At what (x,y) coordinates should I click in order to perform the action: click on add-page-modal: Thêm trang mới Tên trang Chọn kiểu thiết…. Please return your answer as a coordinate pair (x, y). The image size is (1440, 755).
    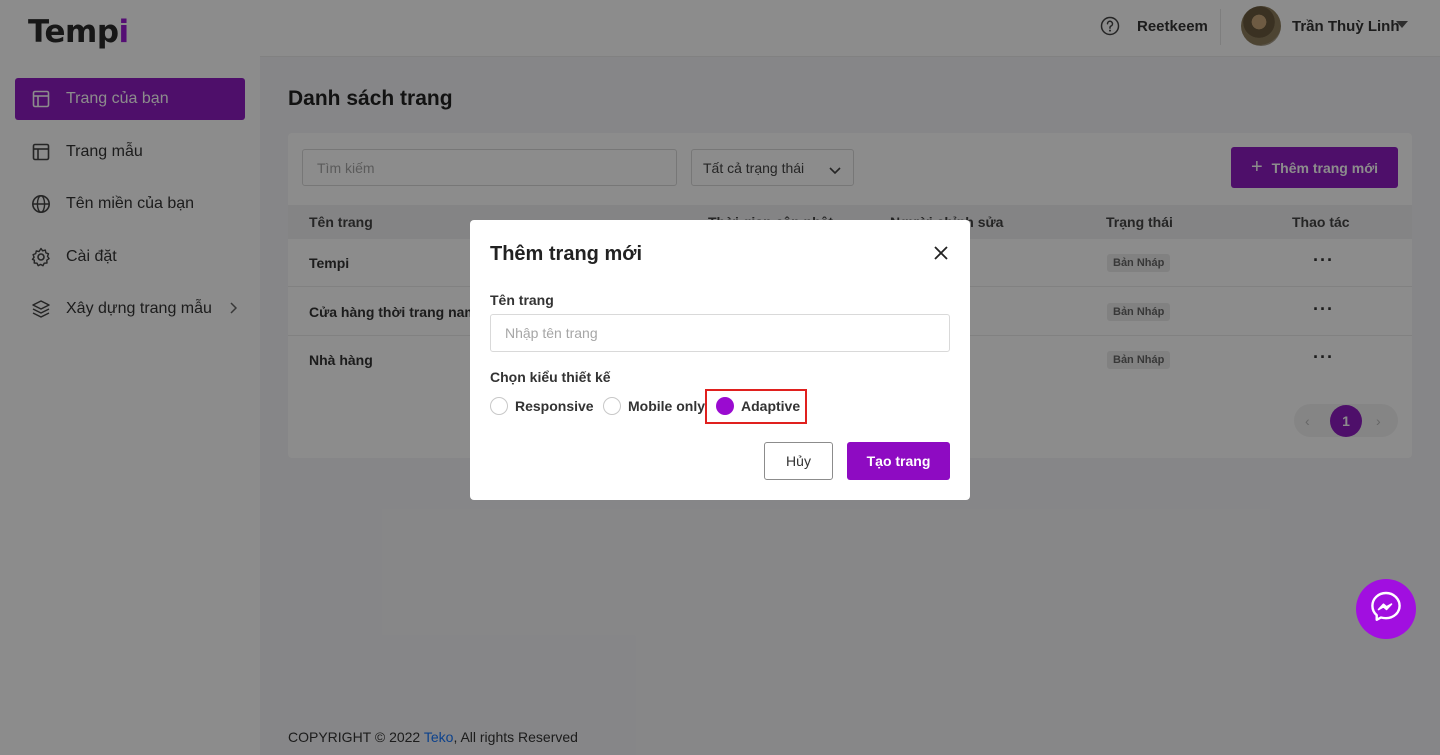
    Looking at the image, I should click on (720, 360).